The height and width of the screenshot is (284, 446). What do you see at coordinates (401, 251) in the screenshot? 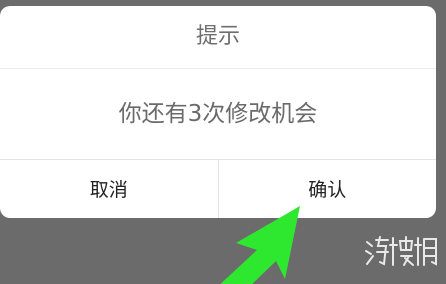
I see `watermark-logo` at bounding box center [401, 251].